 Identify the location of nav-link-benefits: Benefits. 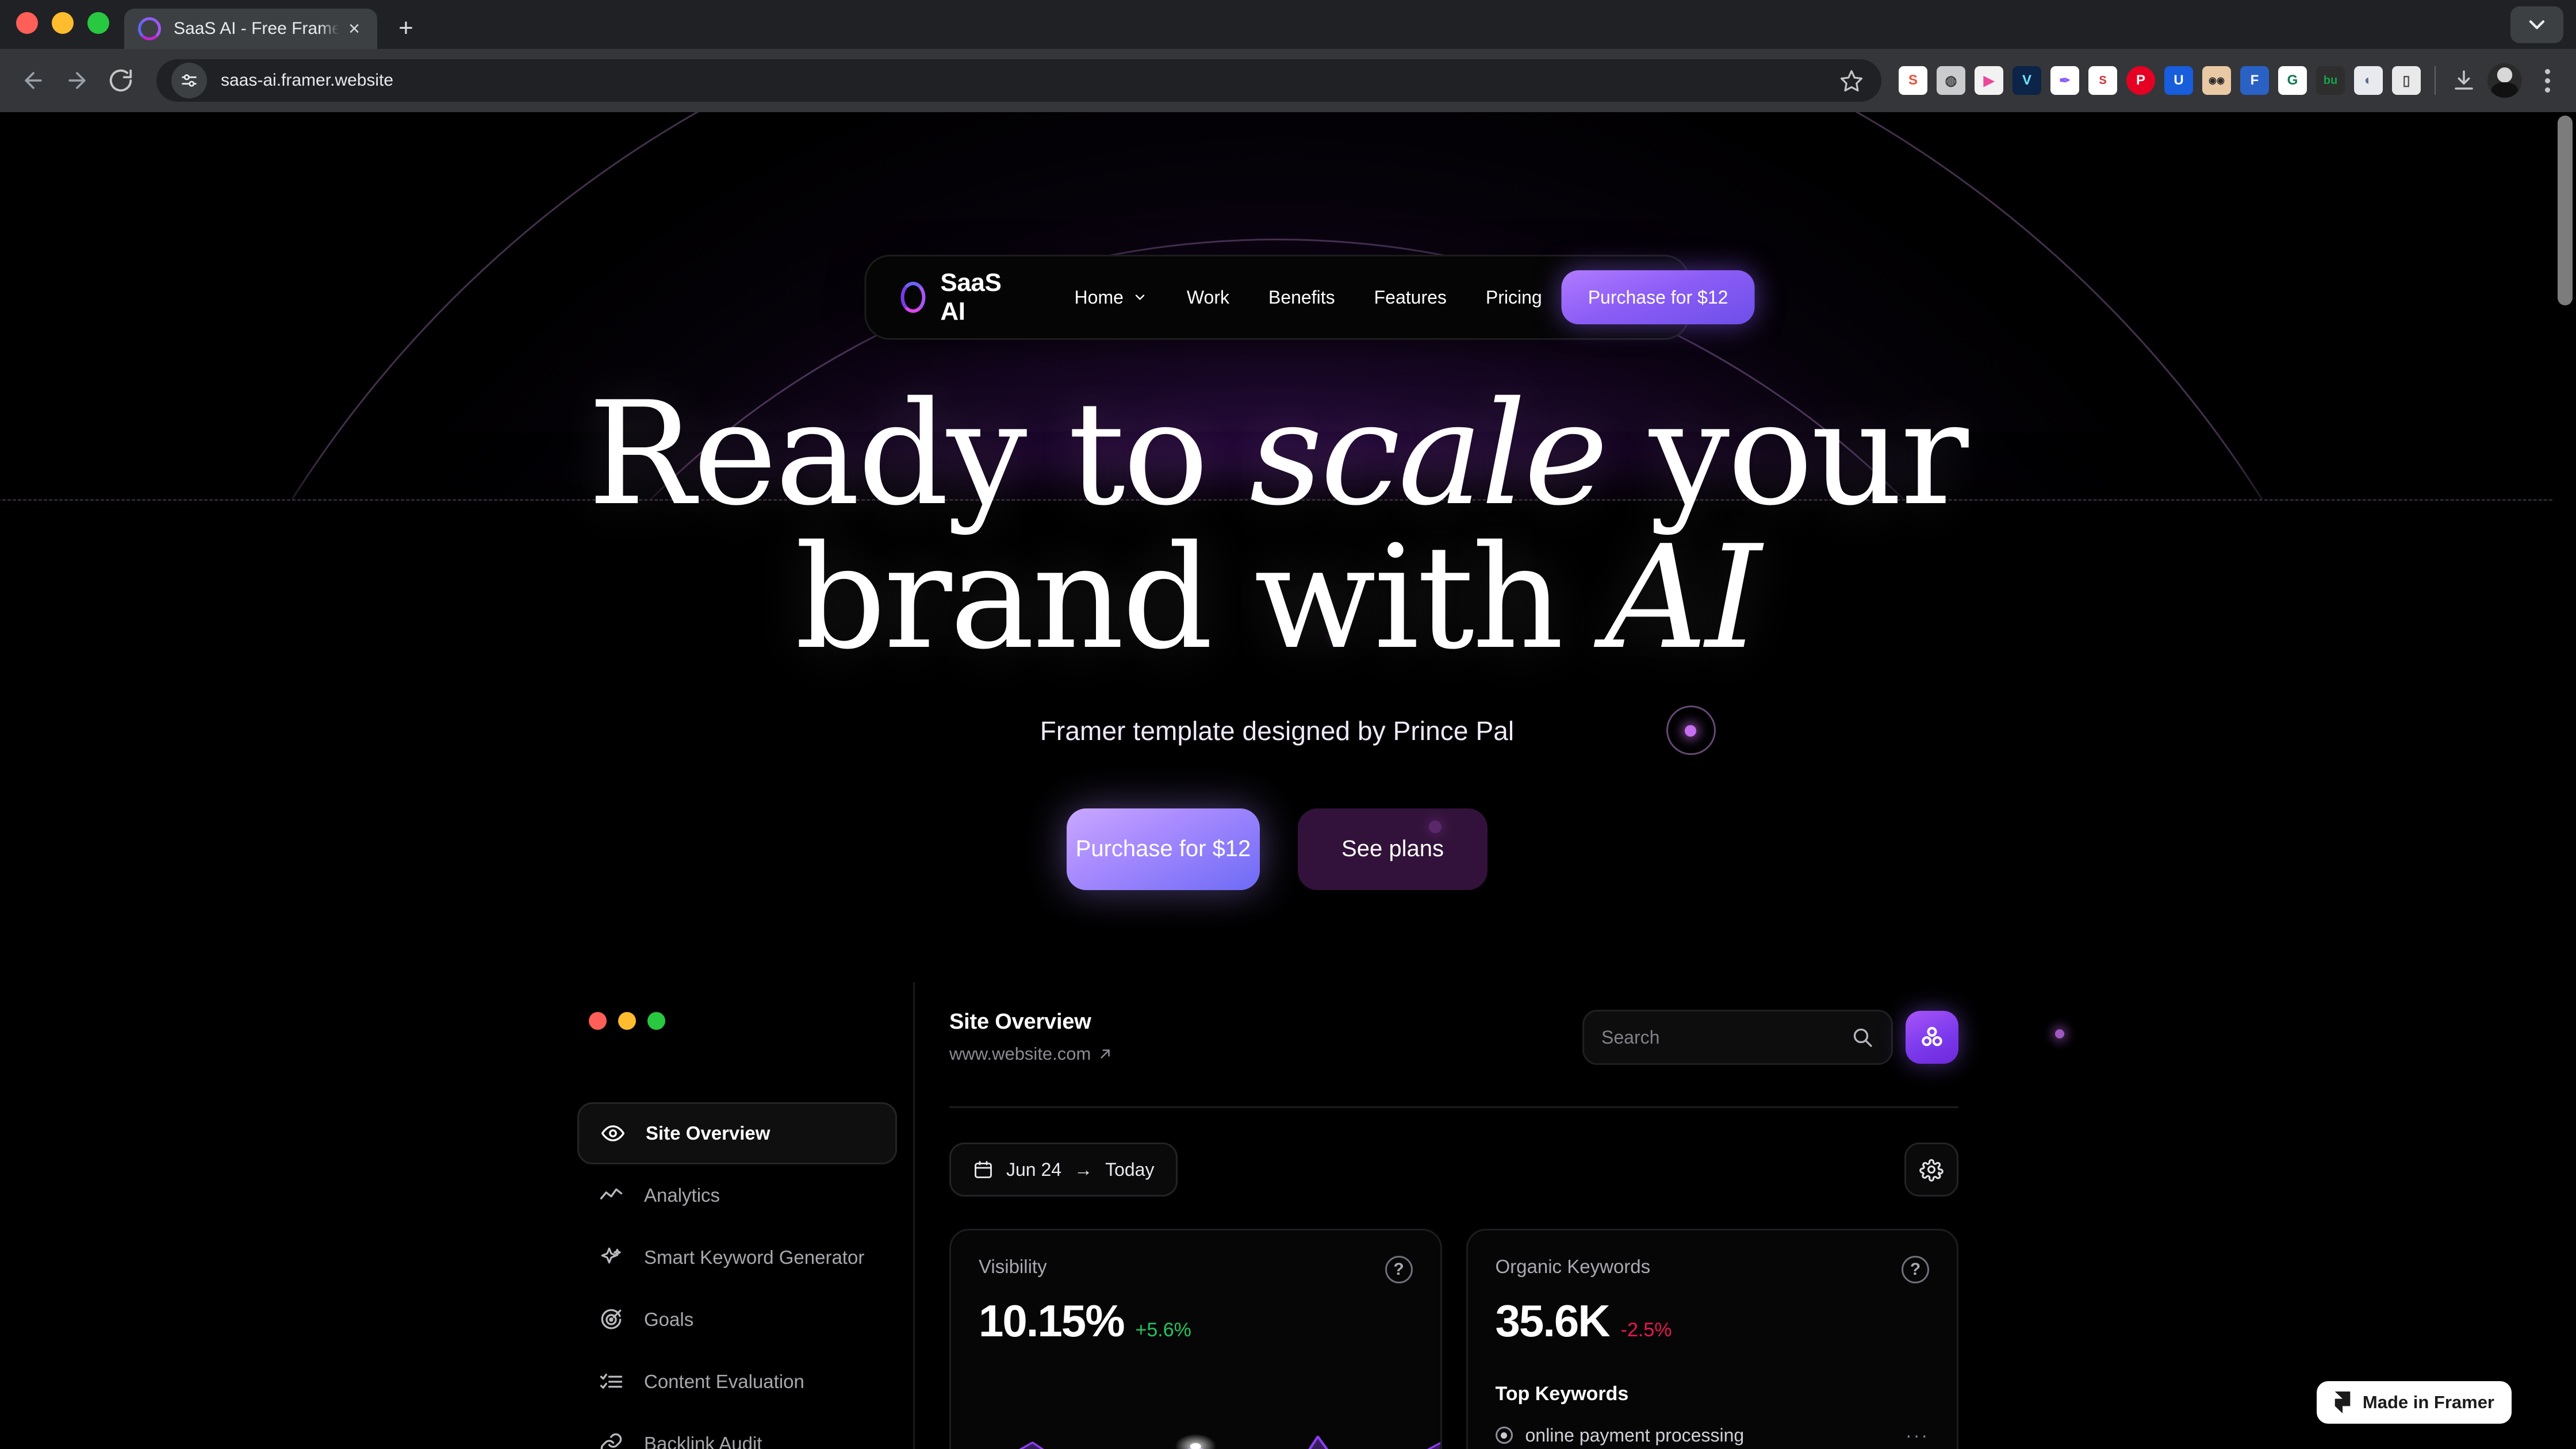
(1302, 297).